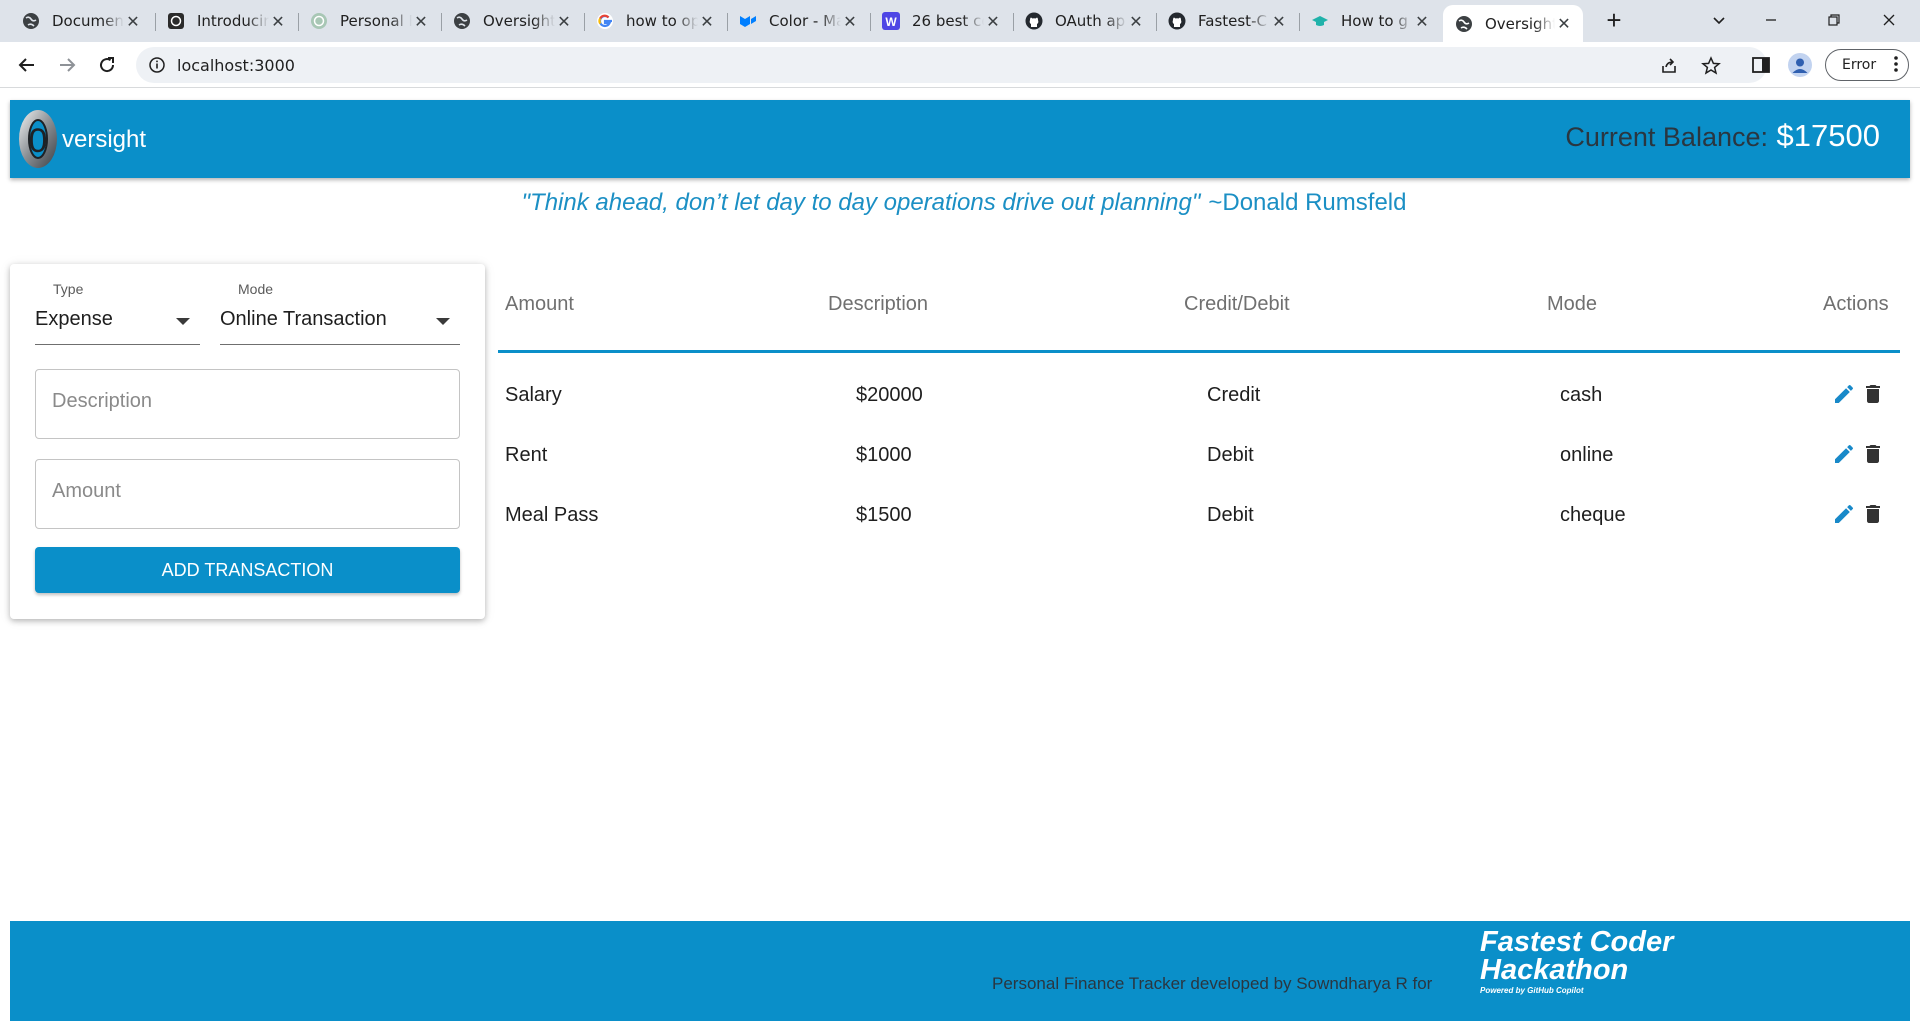 The image size is (1920, 1021). I want to click on type-select: Type Expense, so click(117, 305).